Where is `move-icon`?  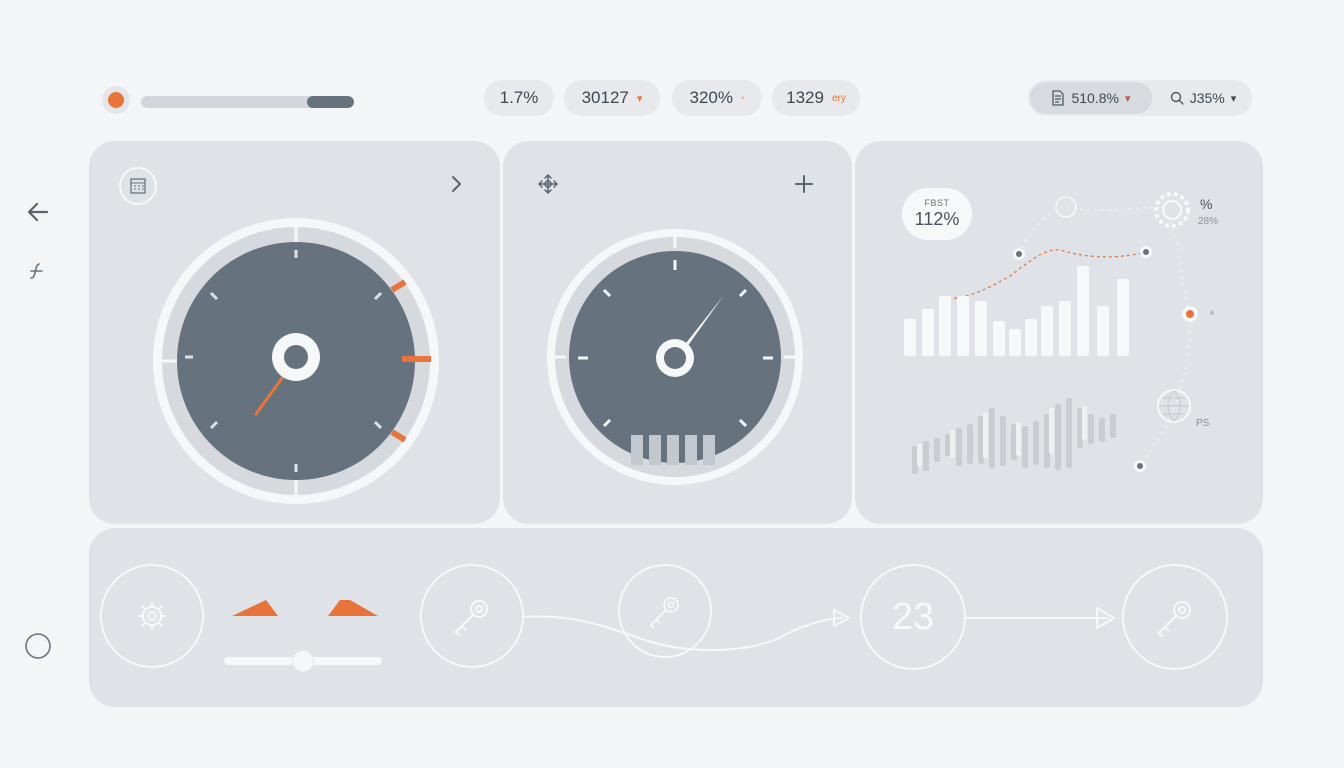
move-icon is located at coordinates (548, 184).